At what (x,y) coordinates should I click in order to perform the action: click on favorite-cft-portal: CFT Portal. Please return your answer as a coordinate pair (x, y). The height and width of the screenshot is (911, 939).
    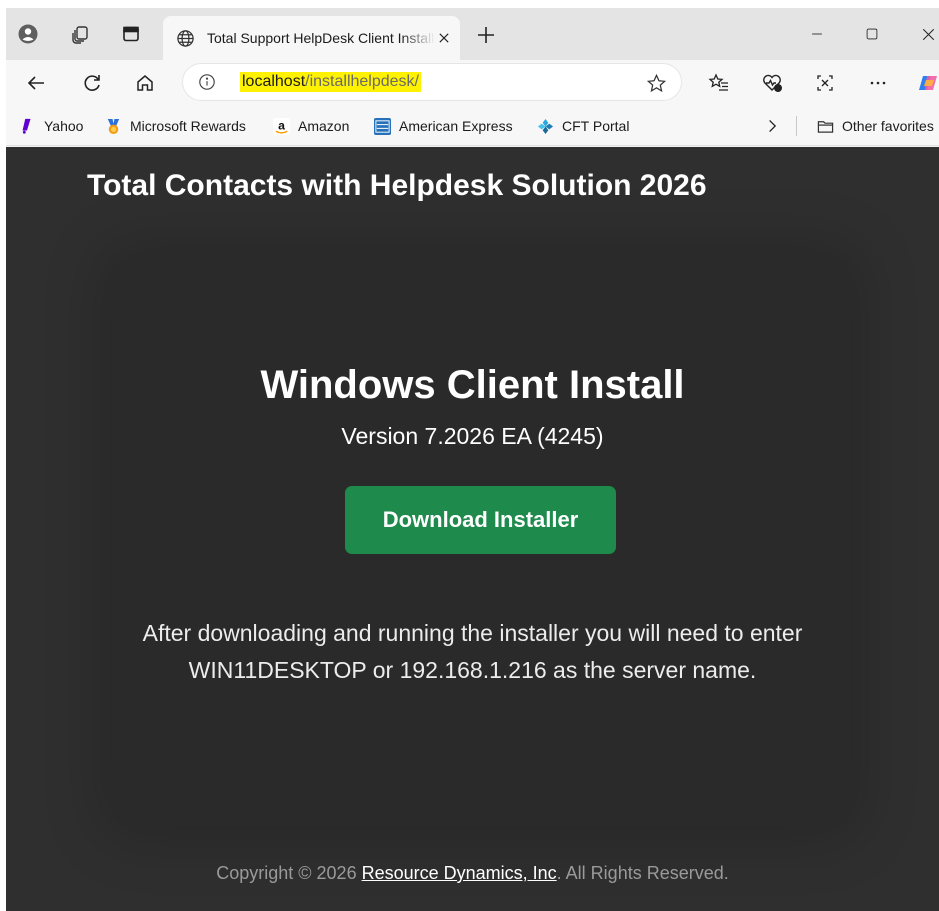
    Looking at the image, I should click on (582, 126).